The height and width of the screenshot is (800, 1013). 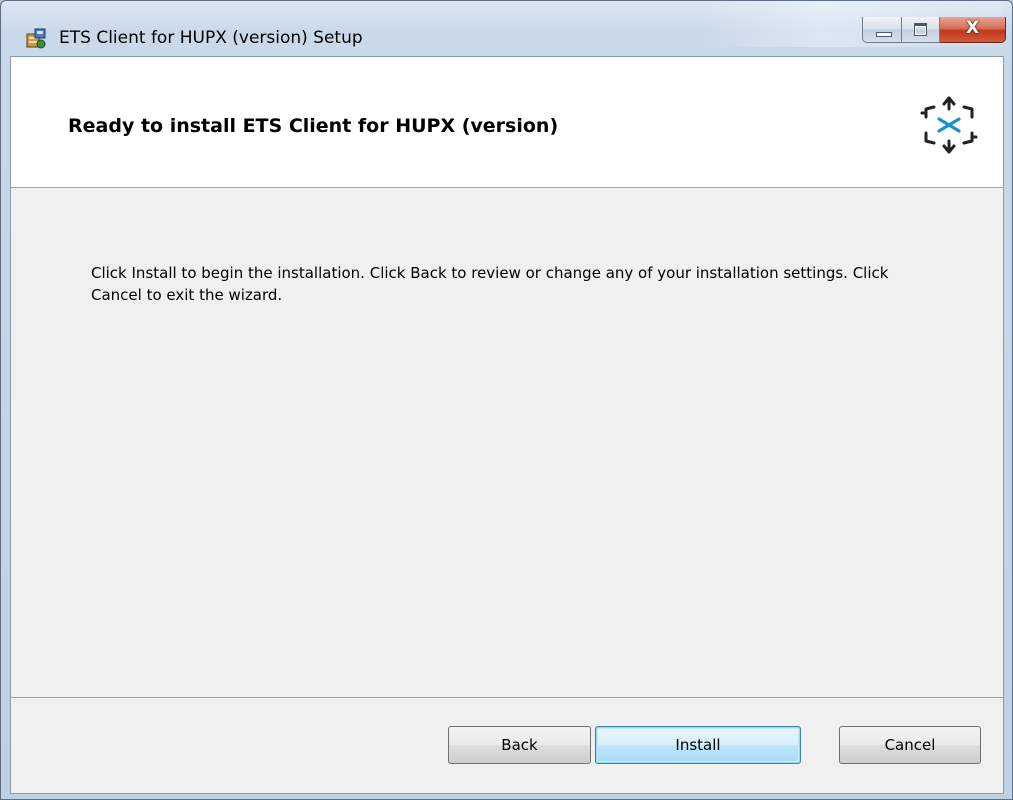 What do you see at coordinates (211, 38) in the screenshot?
I see `window-title: ETS Client for HUPX (version) Setup` at bounding box center [211, 38].